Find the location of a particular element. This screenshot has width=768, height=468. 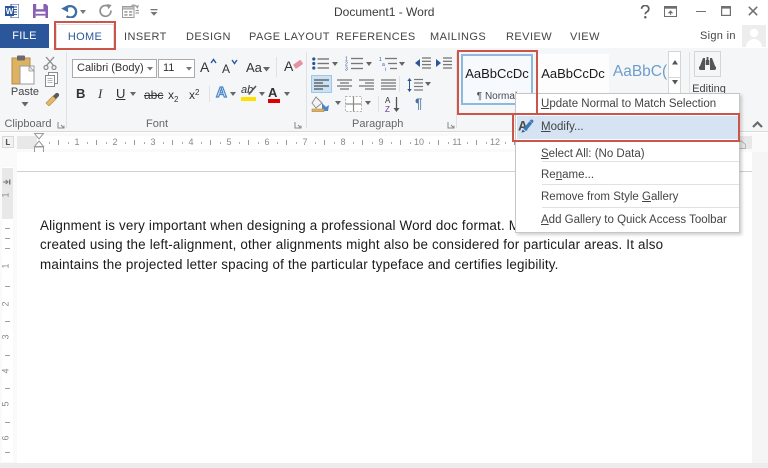

svg-text: Z is located at coordinates (387, 108).